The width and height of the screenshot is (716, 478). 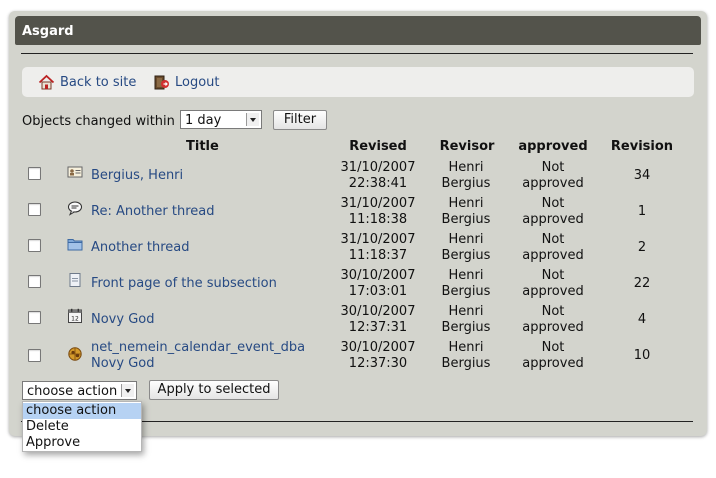 What do you see at coordinates (82, 411) in the screenshot?
I see `option-choose-action: choose action` at bounding box center [82, 411].